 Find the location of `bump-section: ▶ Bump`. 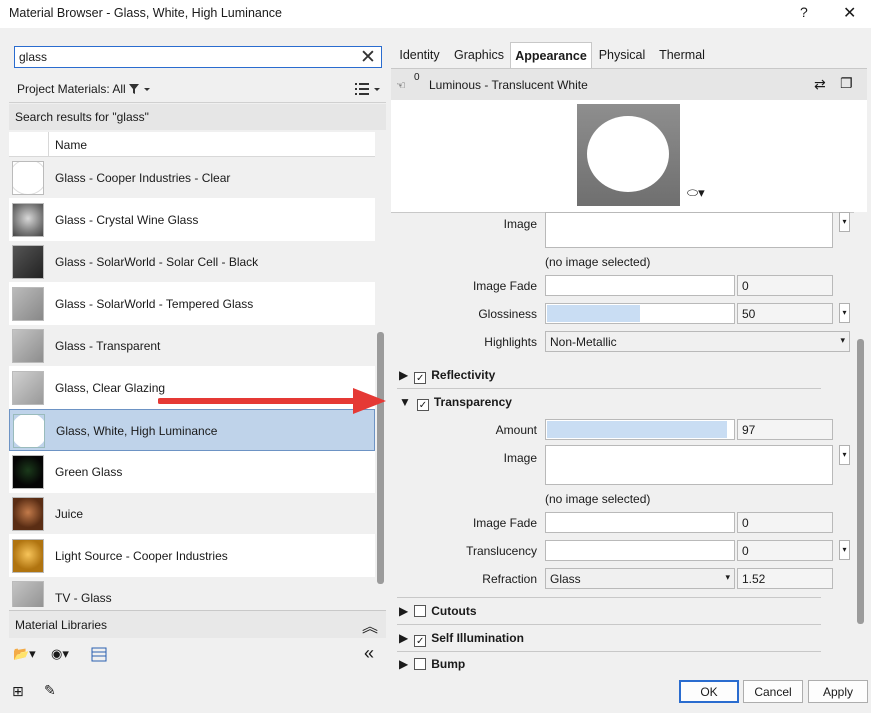

bump-section: ▶ Bump is located at coordinates (432, 664).